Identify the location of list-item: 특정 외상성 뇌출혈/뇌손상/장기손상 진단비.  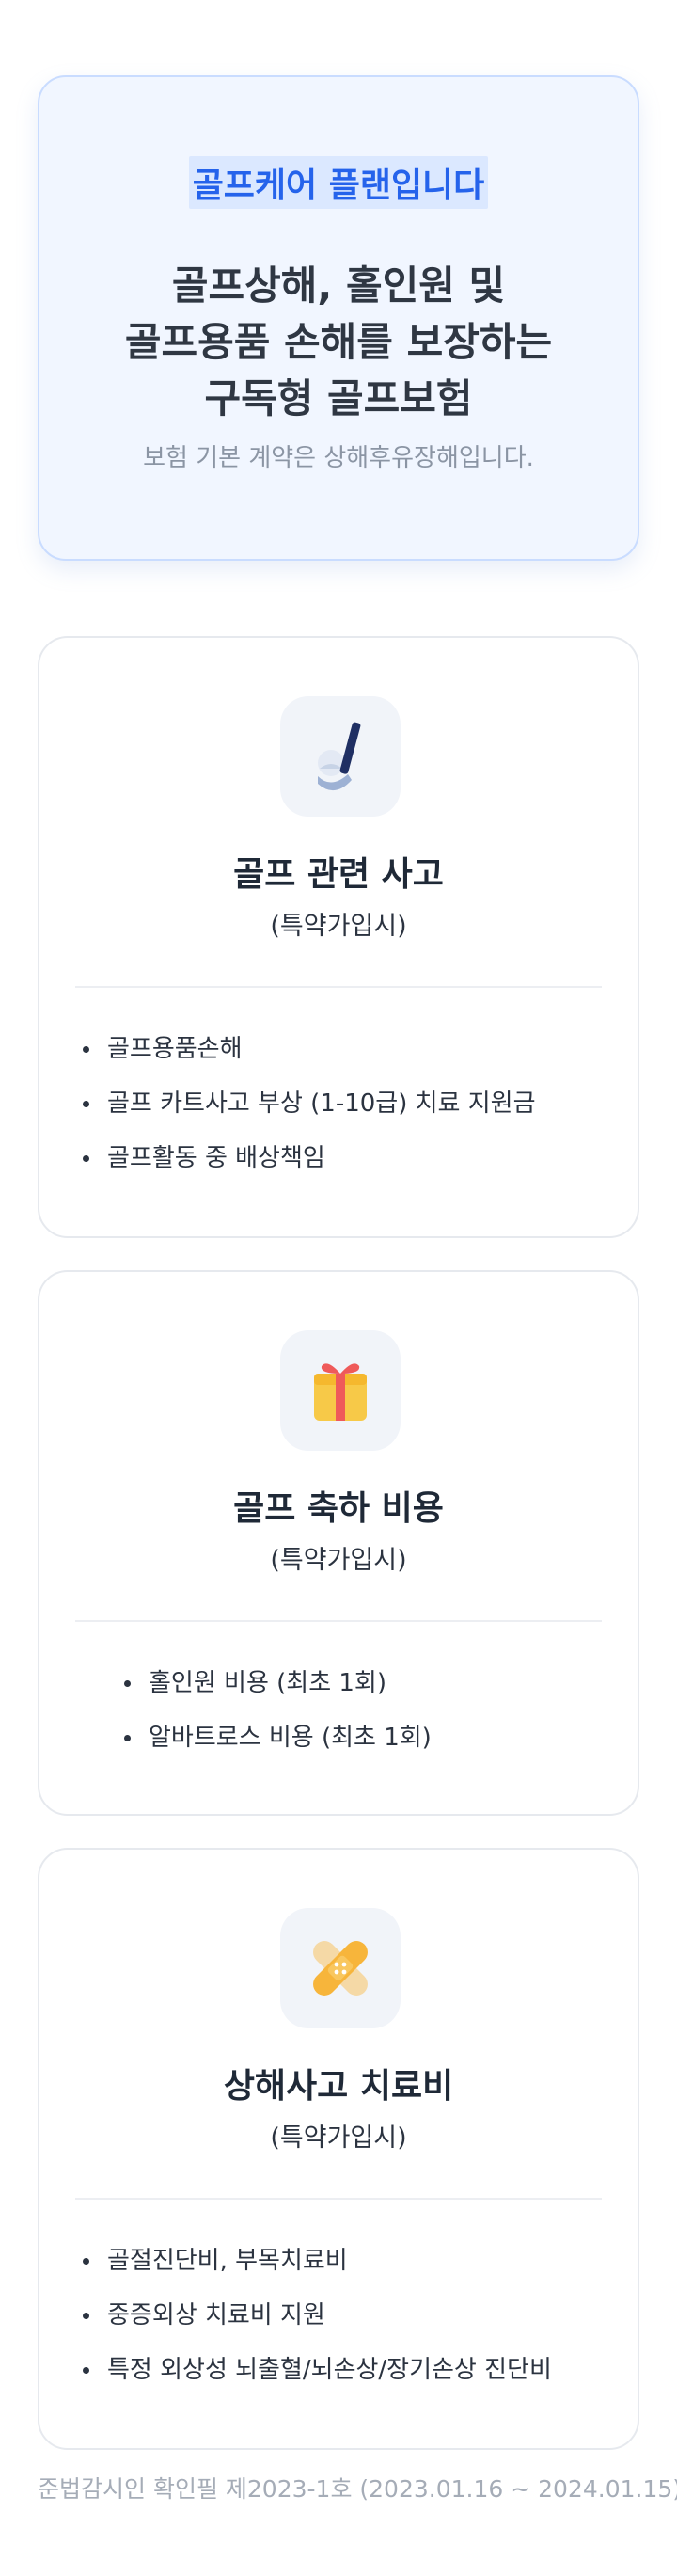
(314, 2381).